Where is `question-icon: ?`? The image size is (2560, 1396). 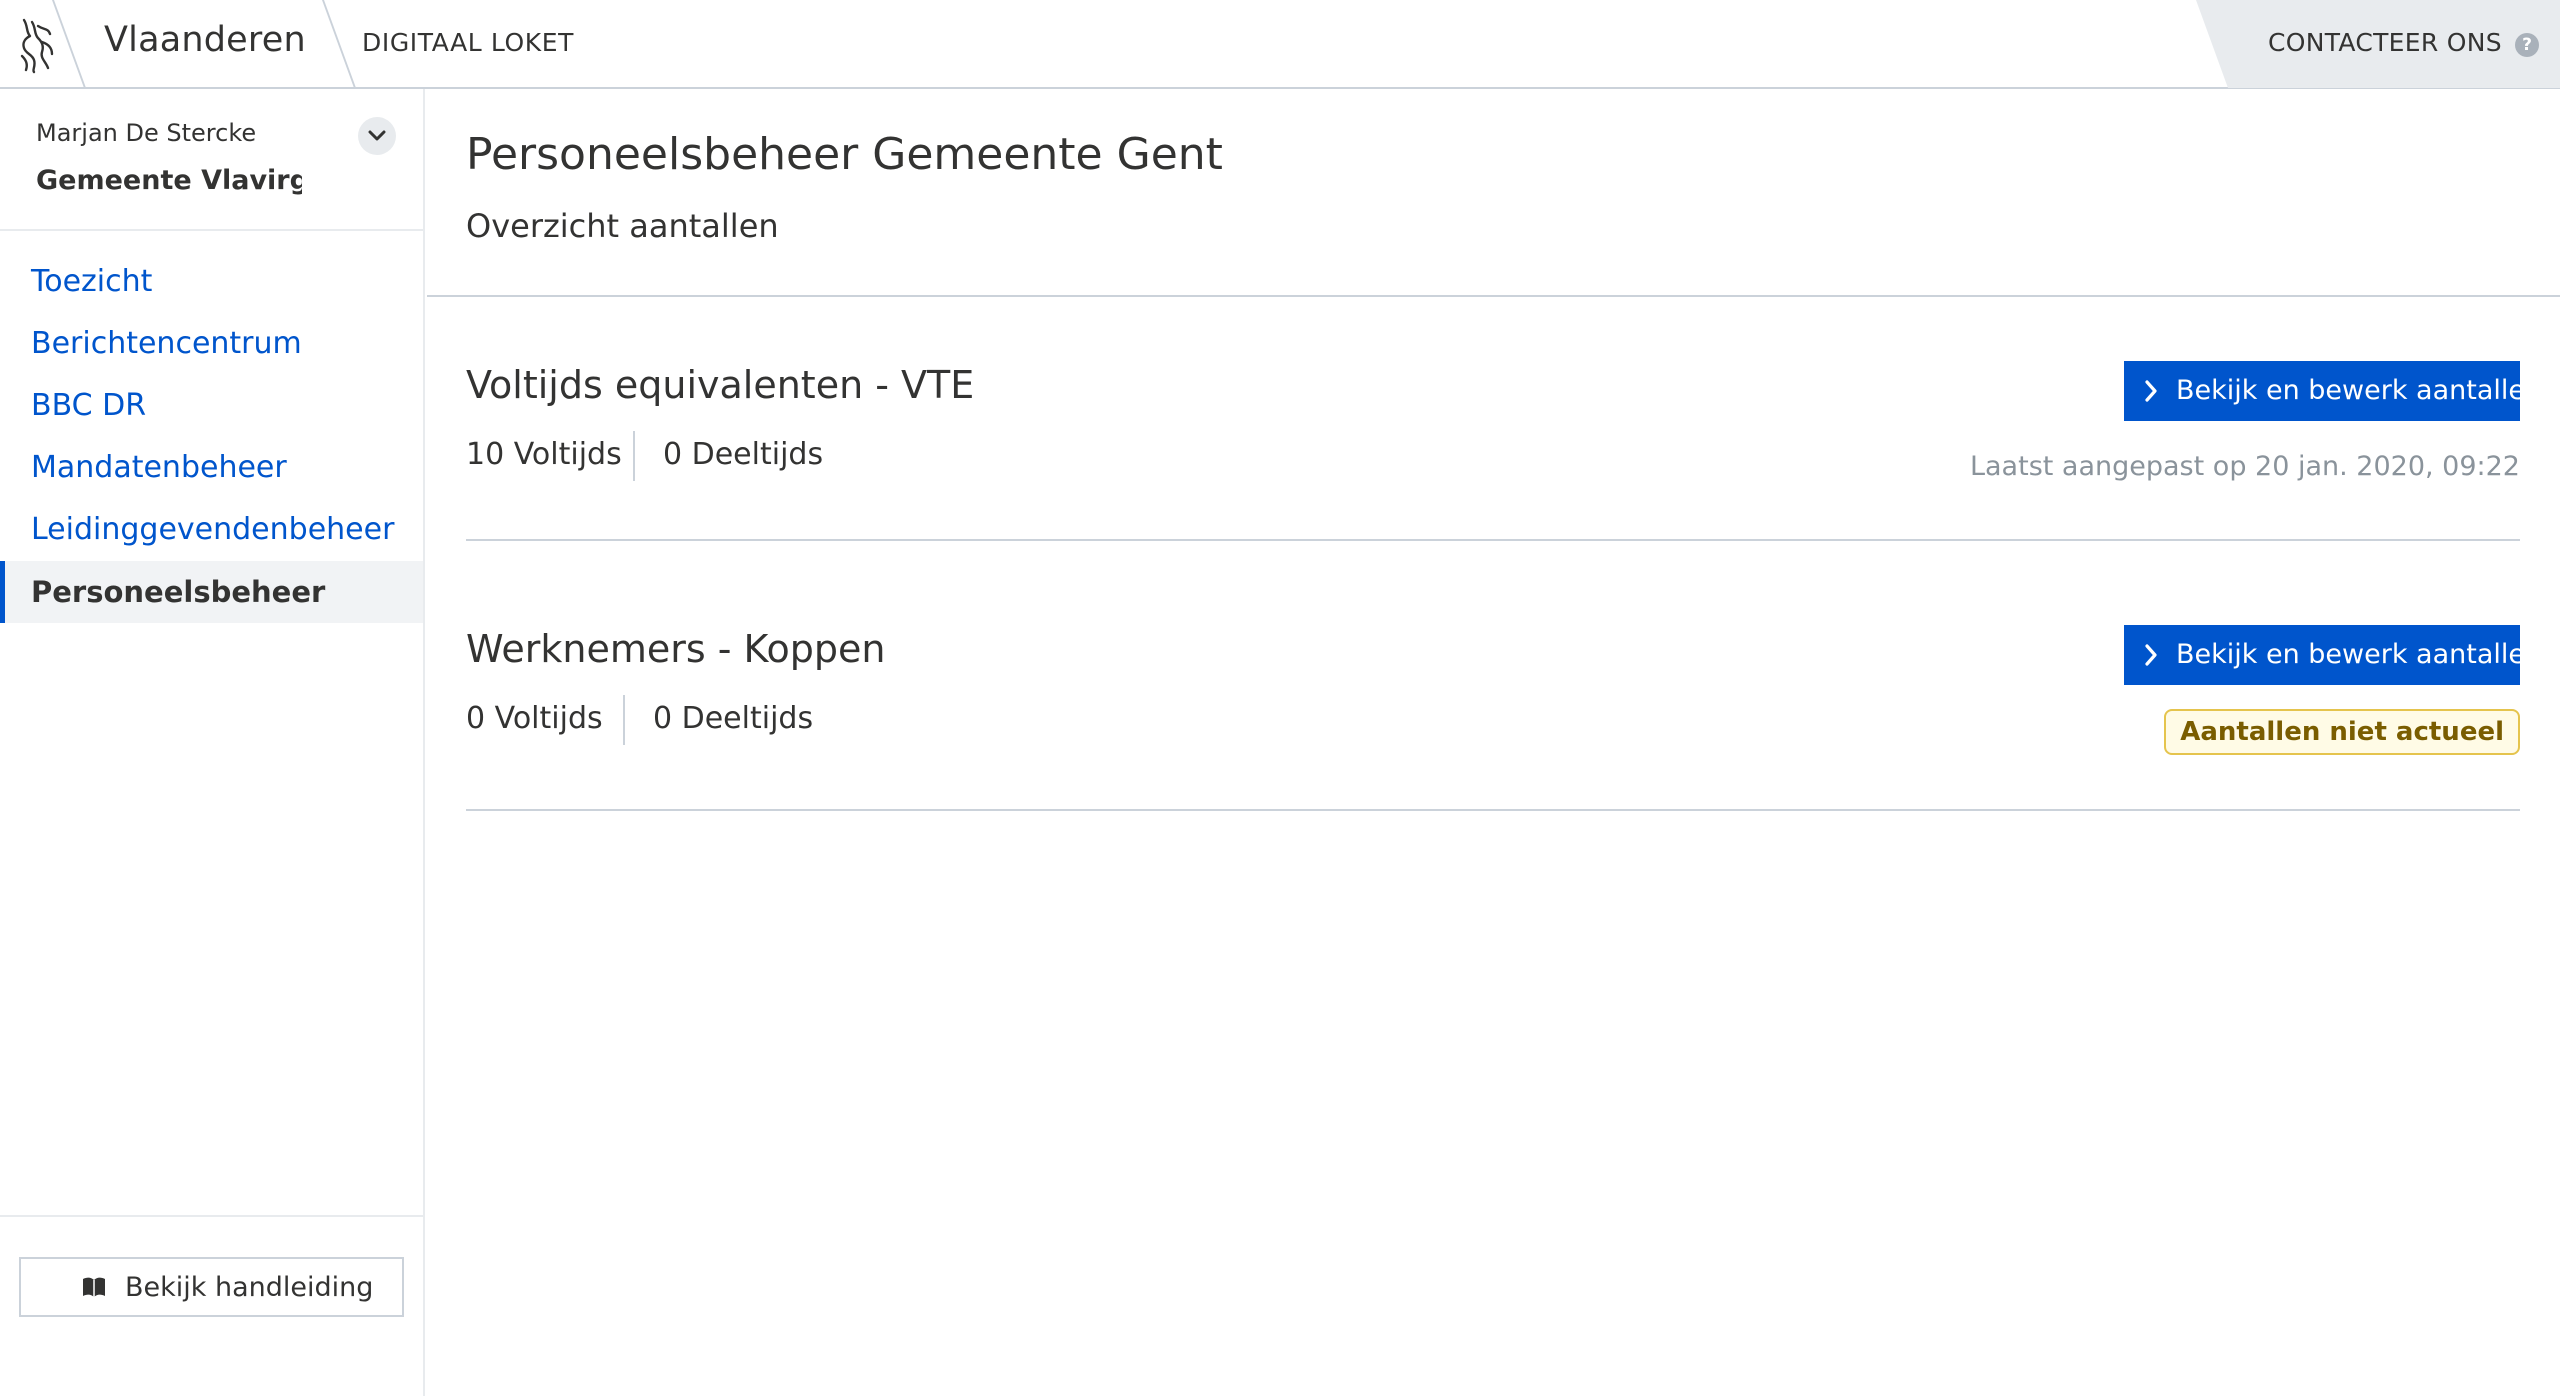 question-icon: ? is located at coordinates (2527, 45).